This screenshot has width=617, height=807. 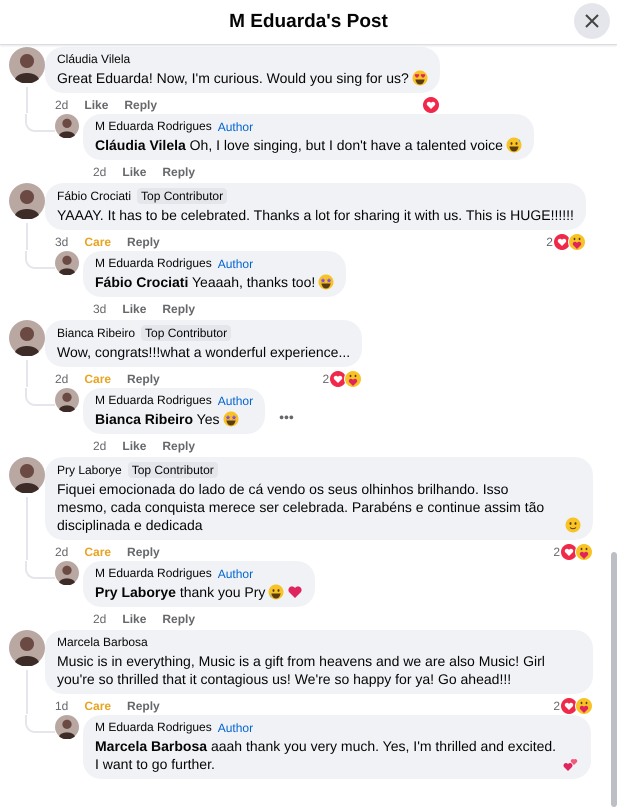 I want to click on author-name: Cláudia Vilela, so click(x=93, y=59).